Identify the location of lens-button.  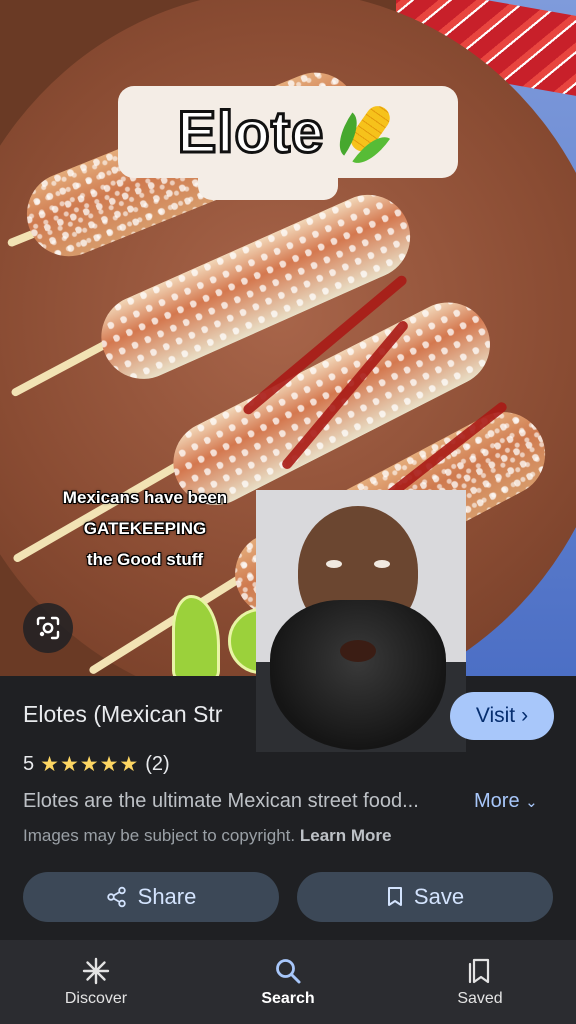
(48, 628).